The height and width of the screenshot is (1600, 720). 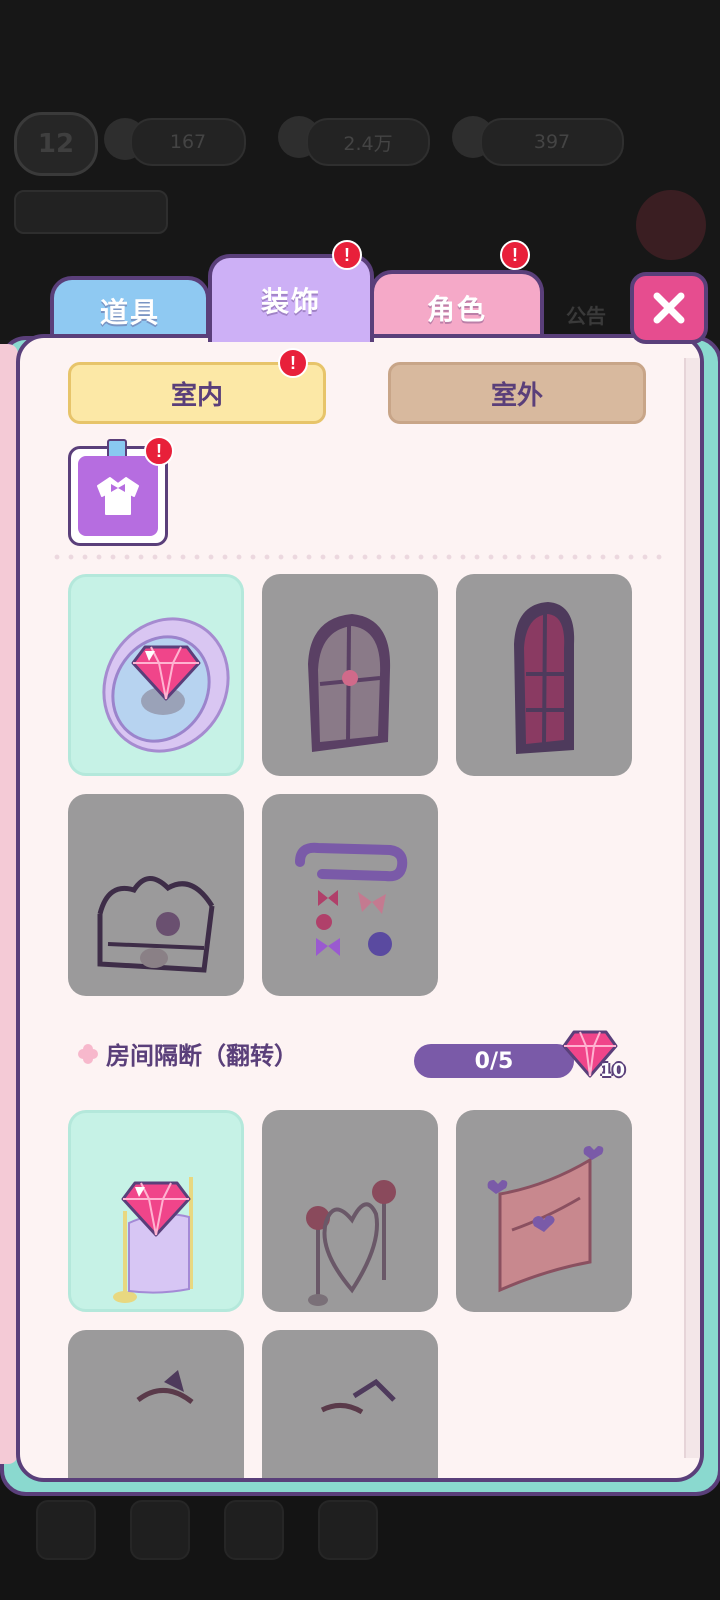 I want to click on decor-item-safety-pin-charms, so click(x=350, y=895).